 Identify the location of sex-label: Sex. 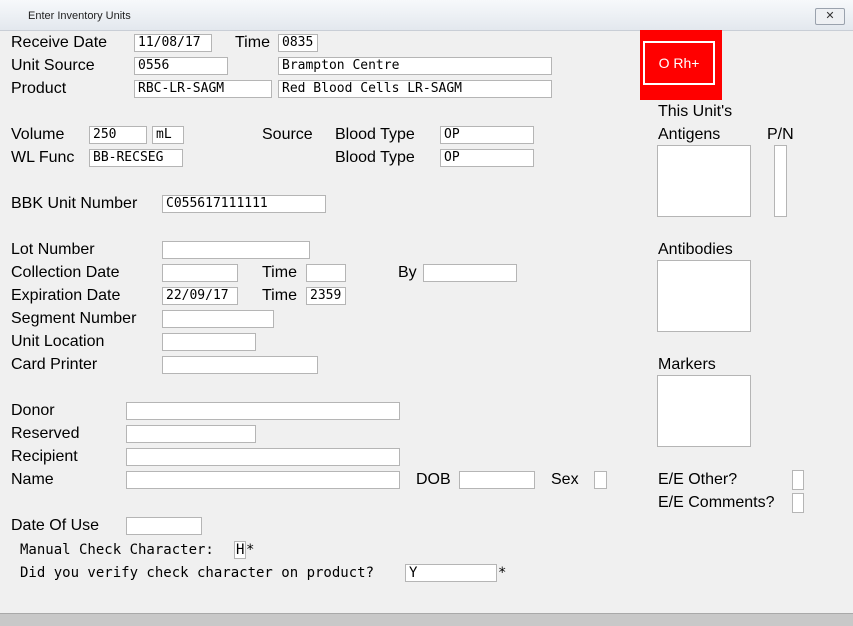
(565, 479).